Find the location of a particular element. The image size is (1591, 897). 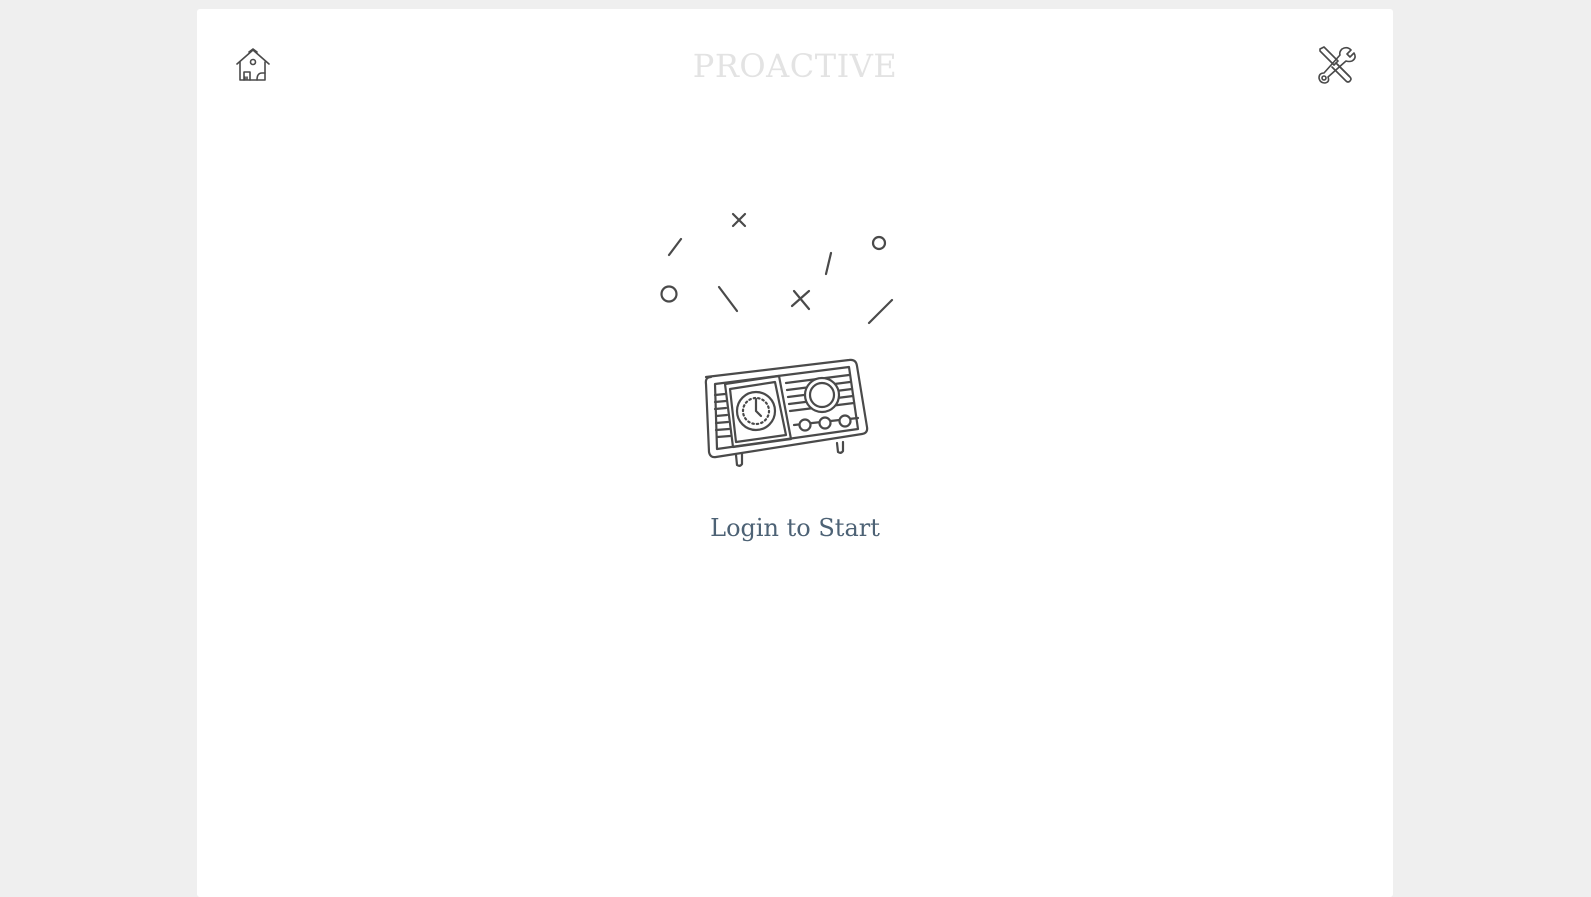

login-link: Login to Start is located at coordinates (795, 528).